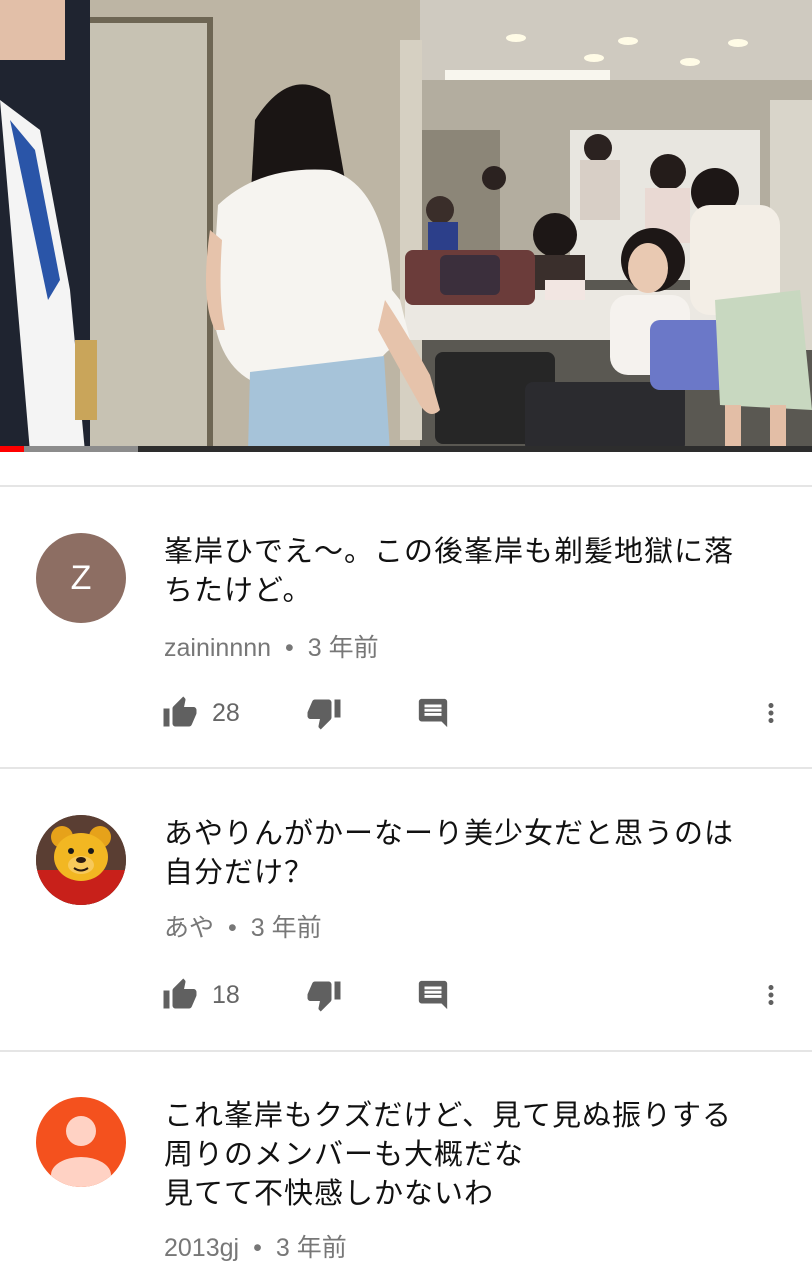 This screenshot has width=812, height=1280. Describe the element at coordinates (217, 648) in the screenshot. I see `author-name: zaininnnn` at that location.